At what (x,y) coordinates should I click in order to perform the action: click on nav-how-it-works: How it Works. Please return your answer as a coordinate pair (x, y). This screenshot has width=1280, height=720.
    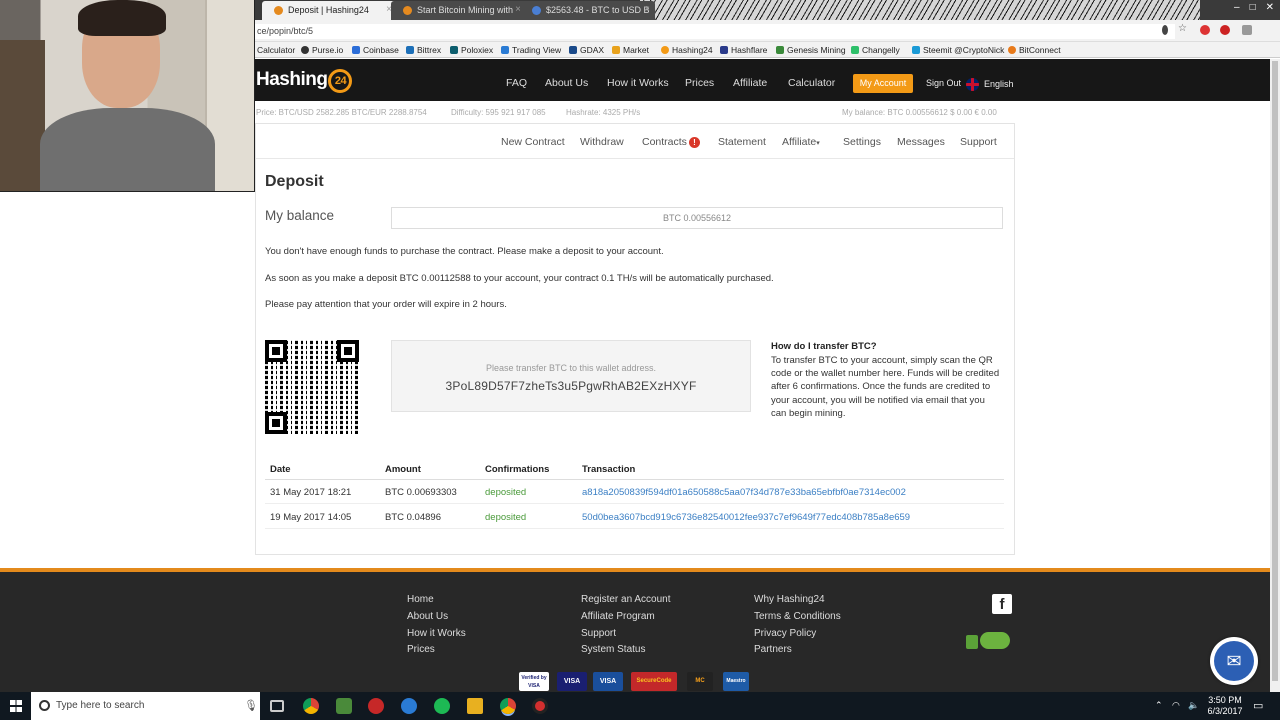
    Looking at the image, I should click on (638, 83).